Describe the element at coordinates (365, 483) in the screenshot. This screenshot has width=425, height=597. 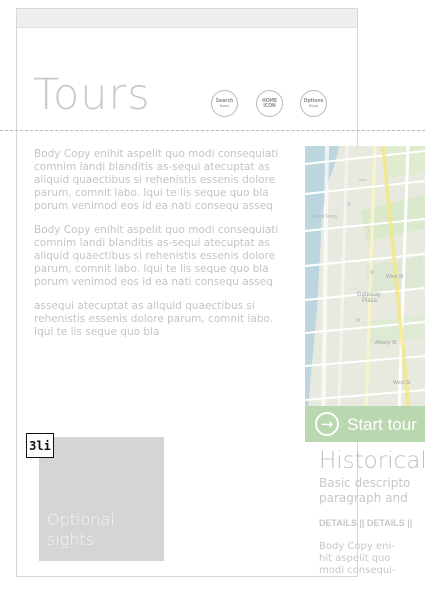
I see `historical-desc-line-1: Basic descripto` at that location.